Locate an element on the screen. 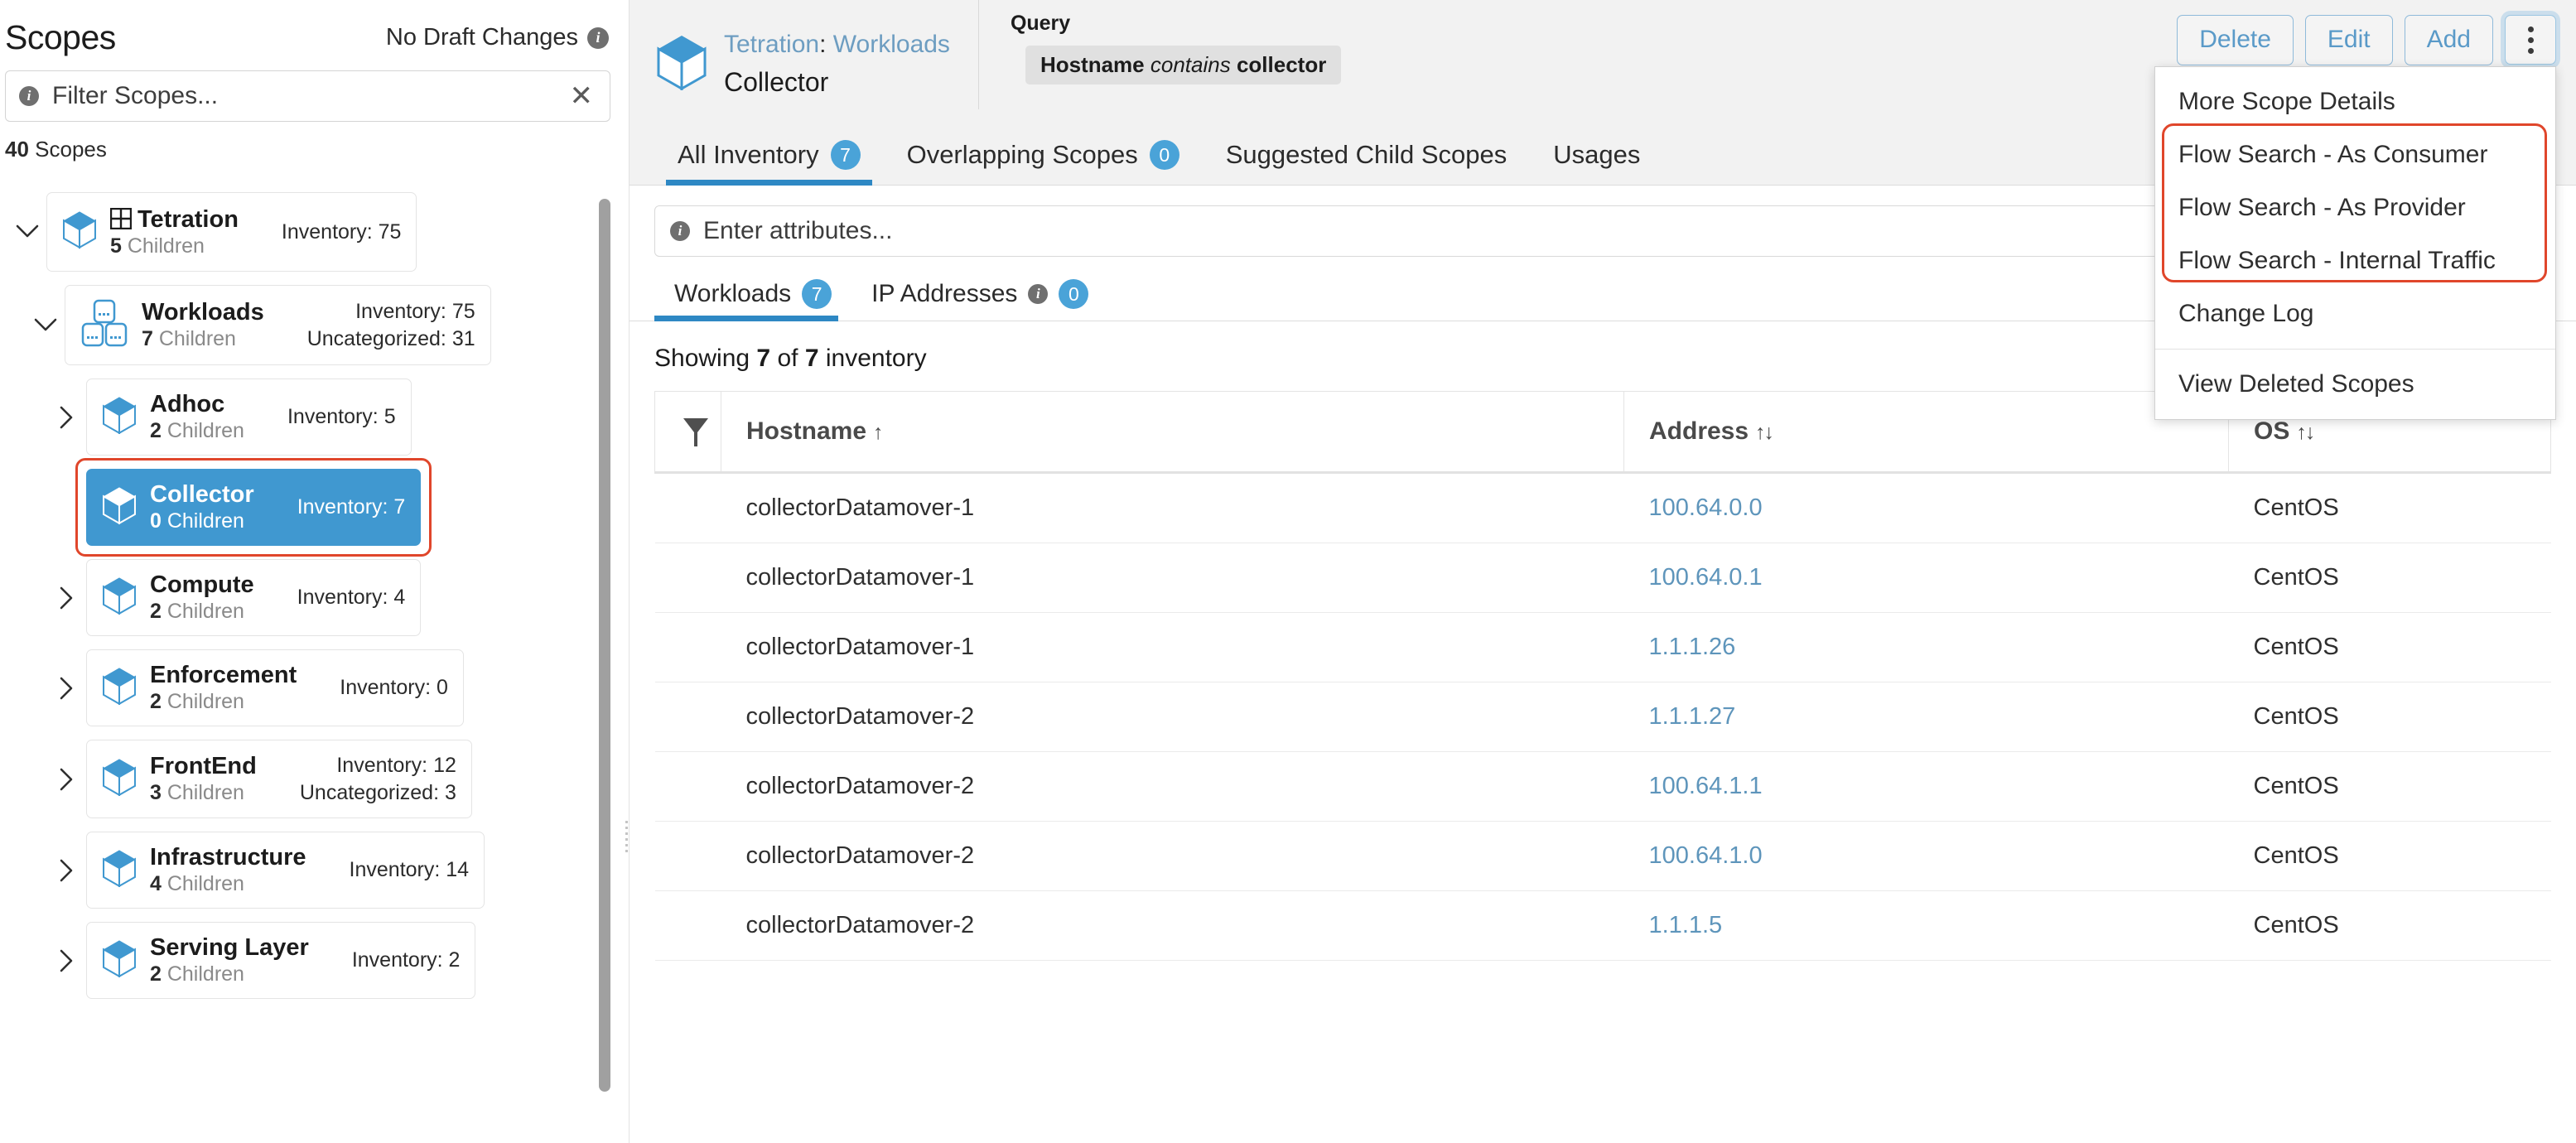 Image resolution: width=2576 pixels, height=1143 pixels. breadcrumb-root: Tetration is located at coordinates (771, 44).